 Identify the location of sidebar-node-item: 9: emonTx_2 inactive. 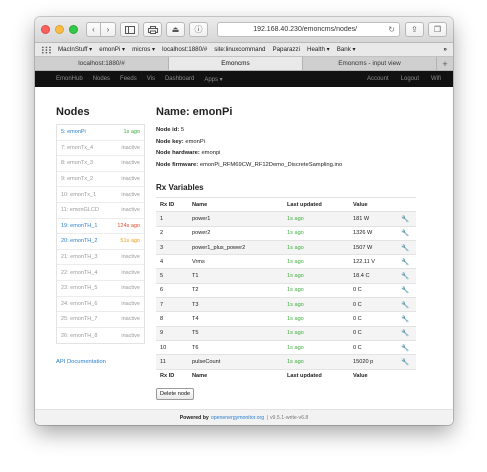
(100, 180).